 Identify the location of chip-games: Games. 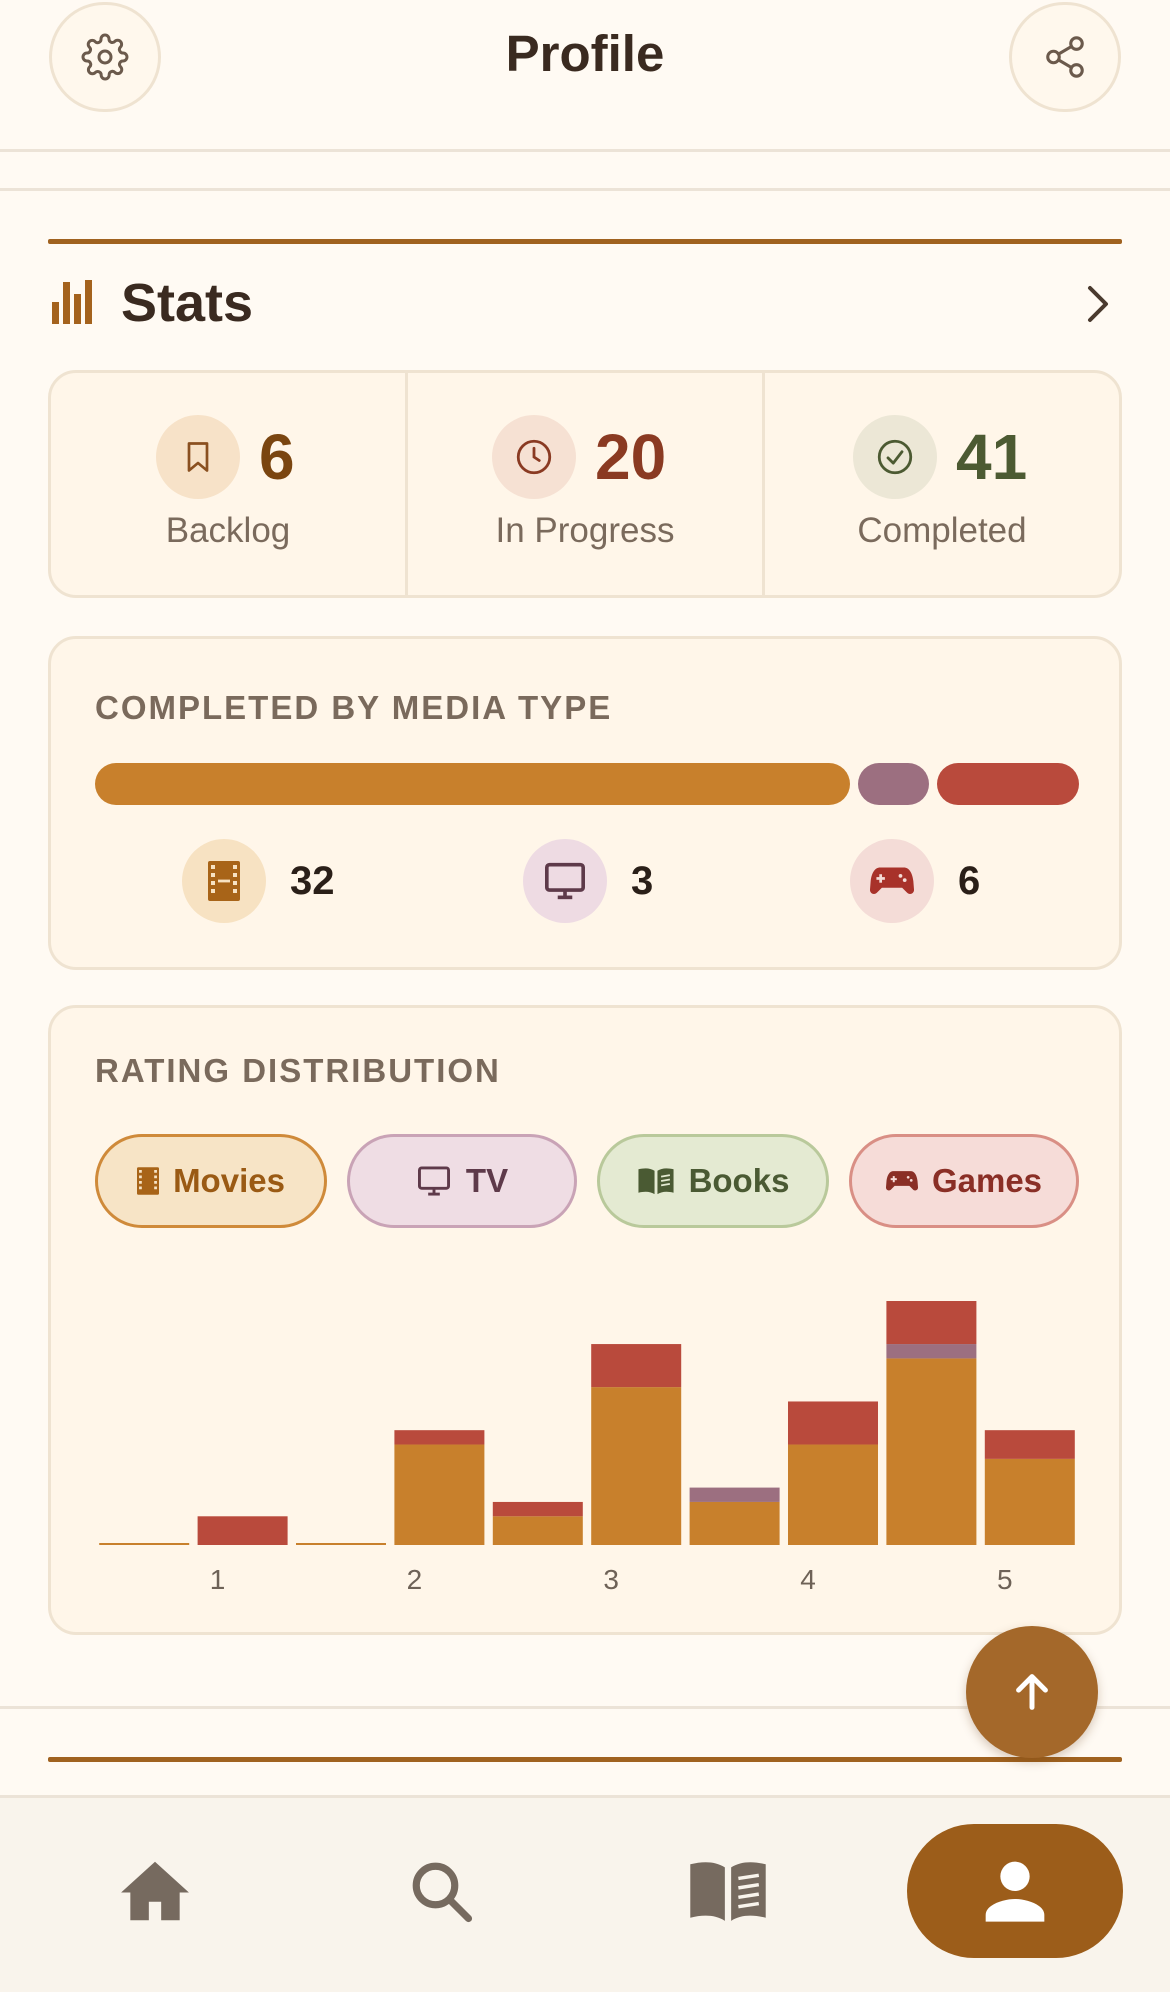
(964, 1181).